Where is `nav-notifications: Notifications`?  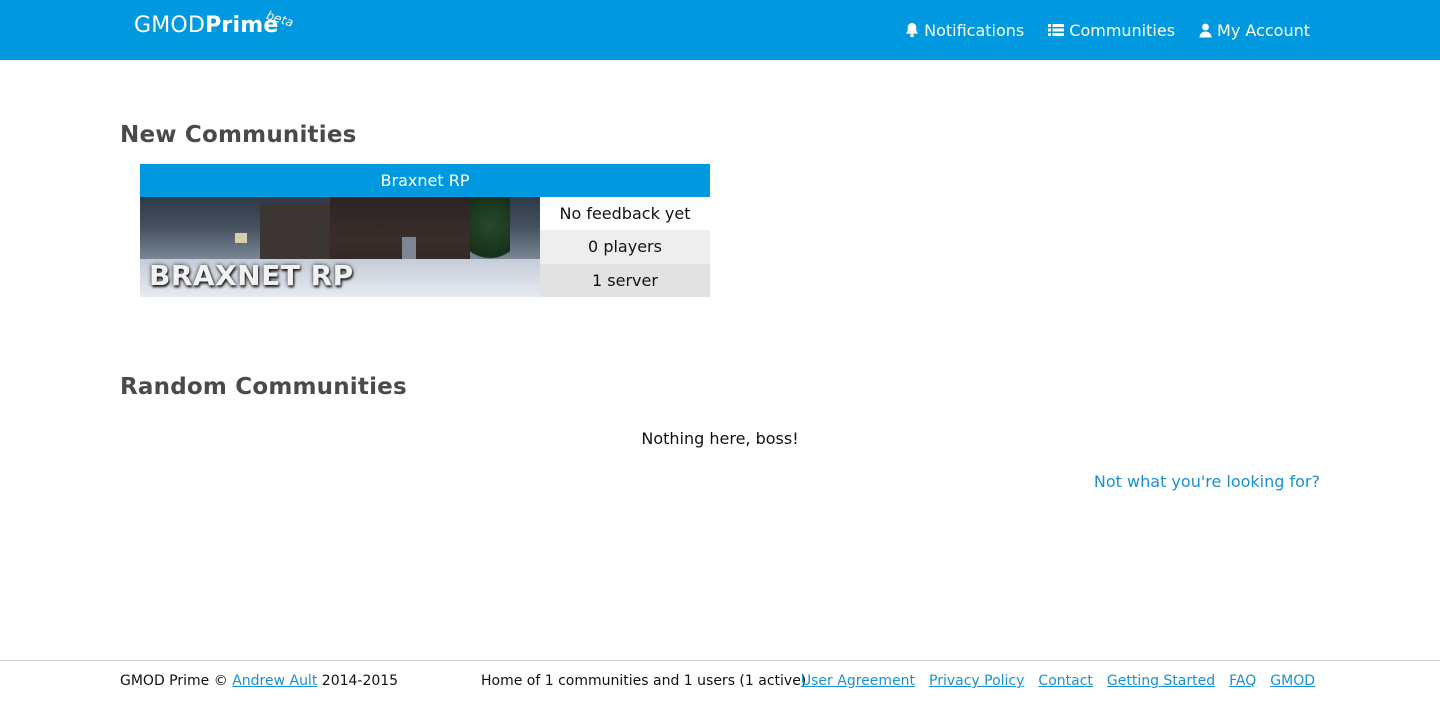
nav-notifications: Notifications is located at coordinates (964, 30).